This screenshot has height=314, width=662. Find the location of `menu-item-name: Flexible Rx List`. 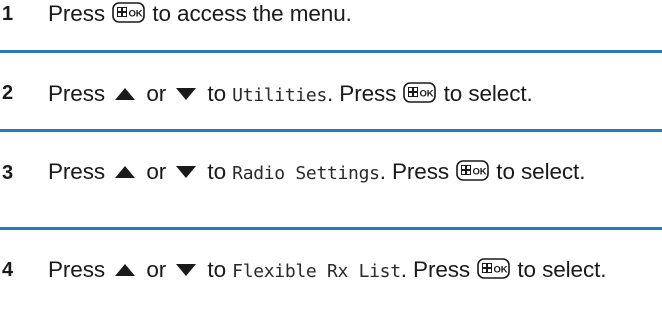

menu-item-name: Flexible Rx List is located at coordinates (316, 271).